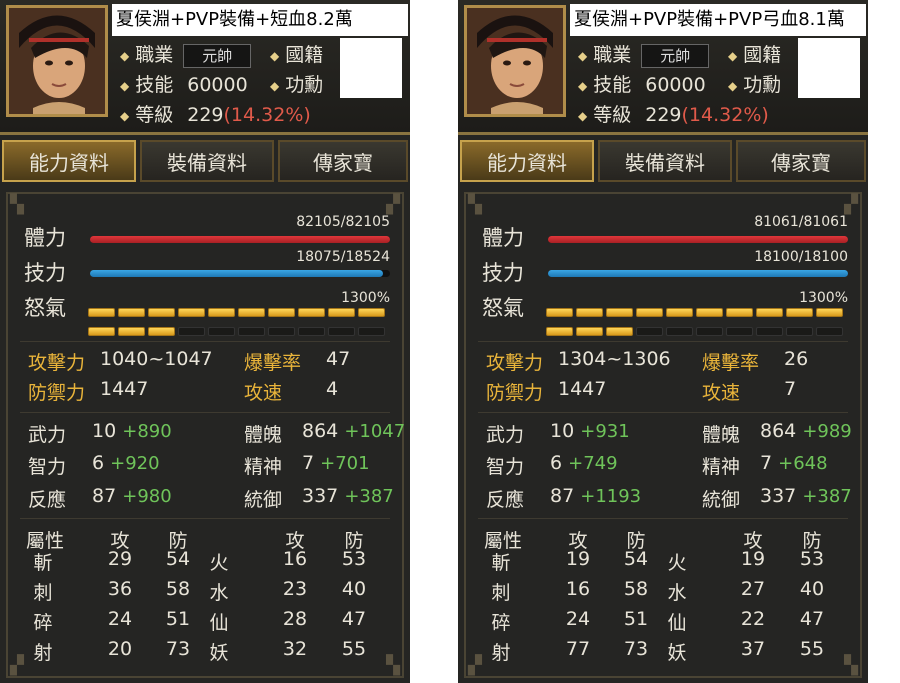 The width and height of the screenshot is (900, 683). I want to click on spd-label: 攻速, so click(263, 393).